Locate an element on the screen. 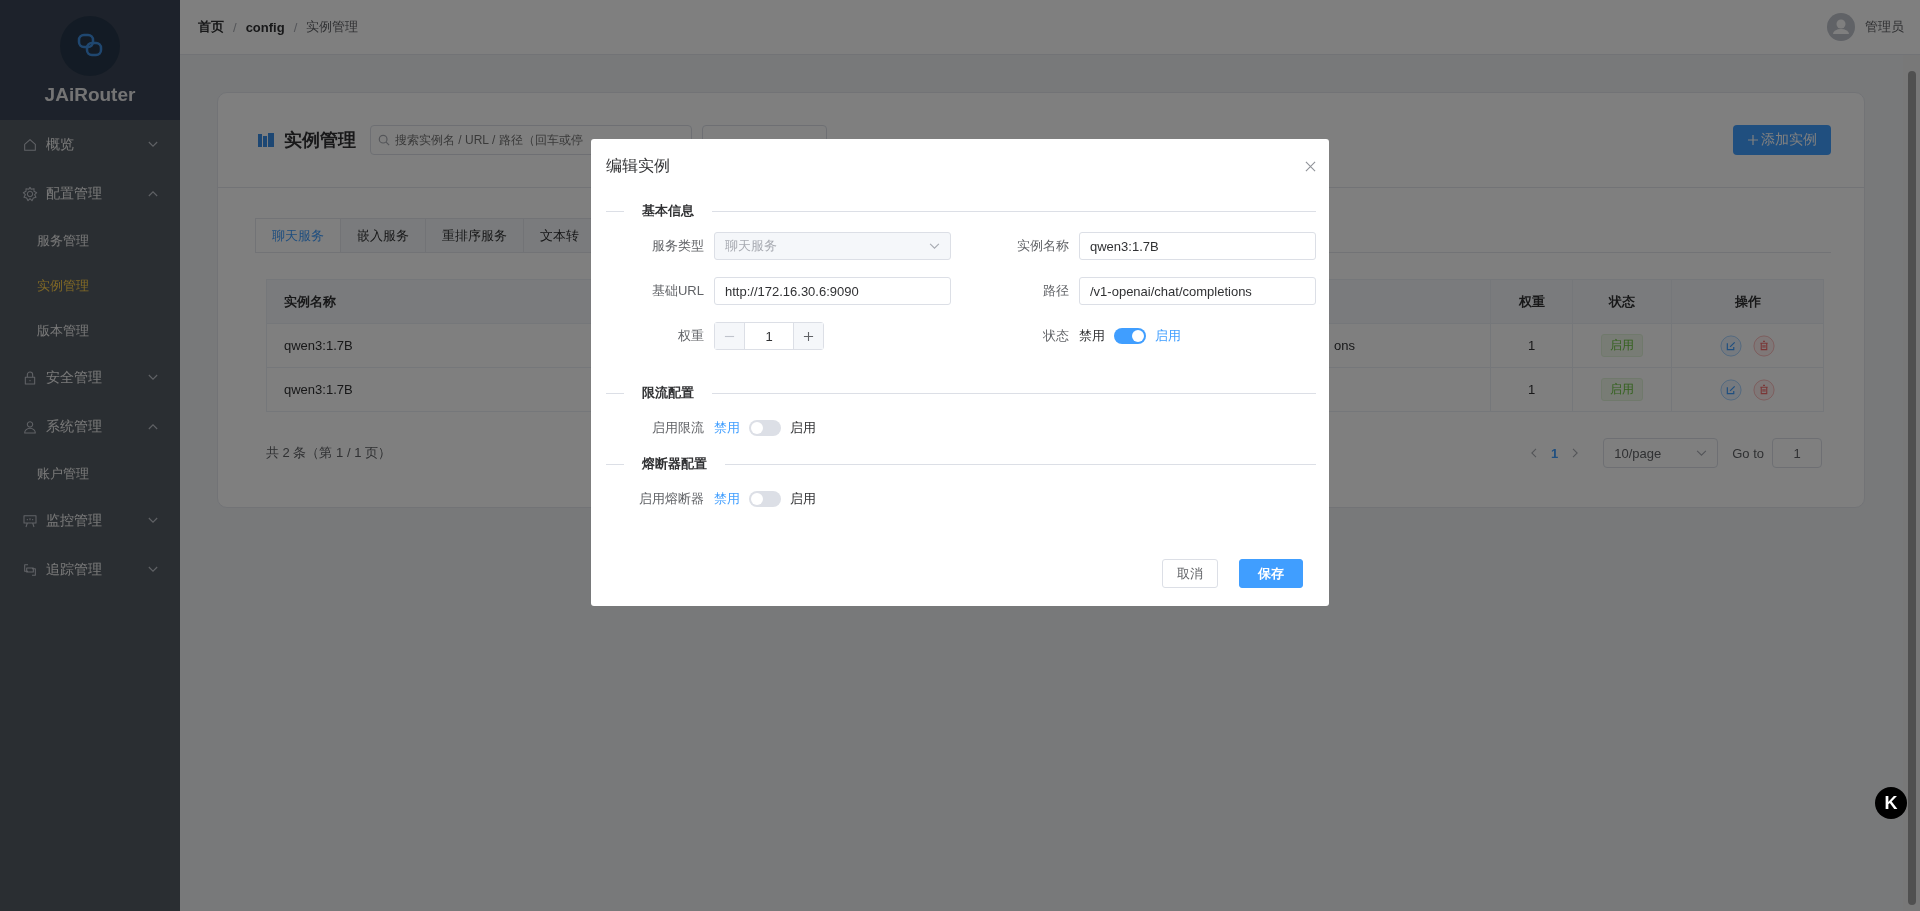 Image resolution: width=1920 pixels, height=911 pixels. breadcrumb-item: 首页 is located at coordinates (211, 27).